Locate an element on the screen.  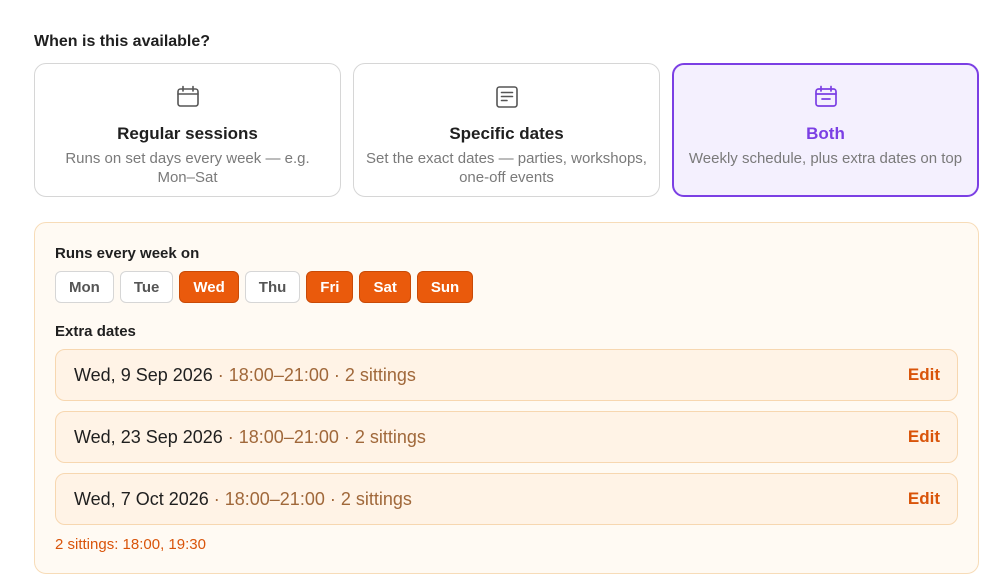
day-toggle-mon: Mon is located at coordinates (84, 287).